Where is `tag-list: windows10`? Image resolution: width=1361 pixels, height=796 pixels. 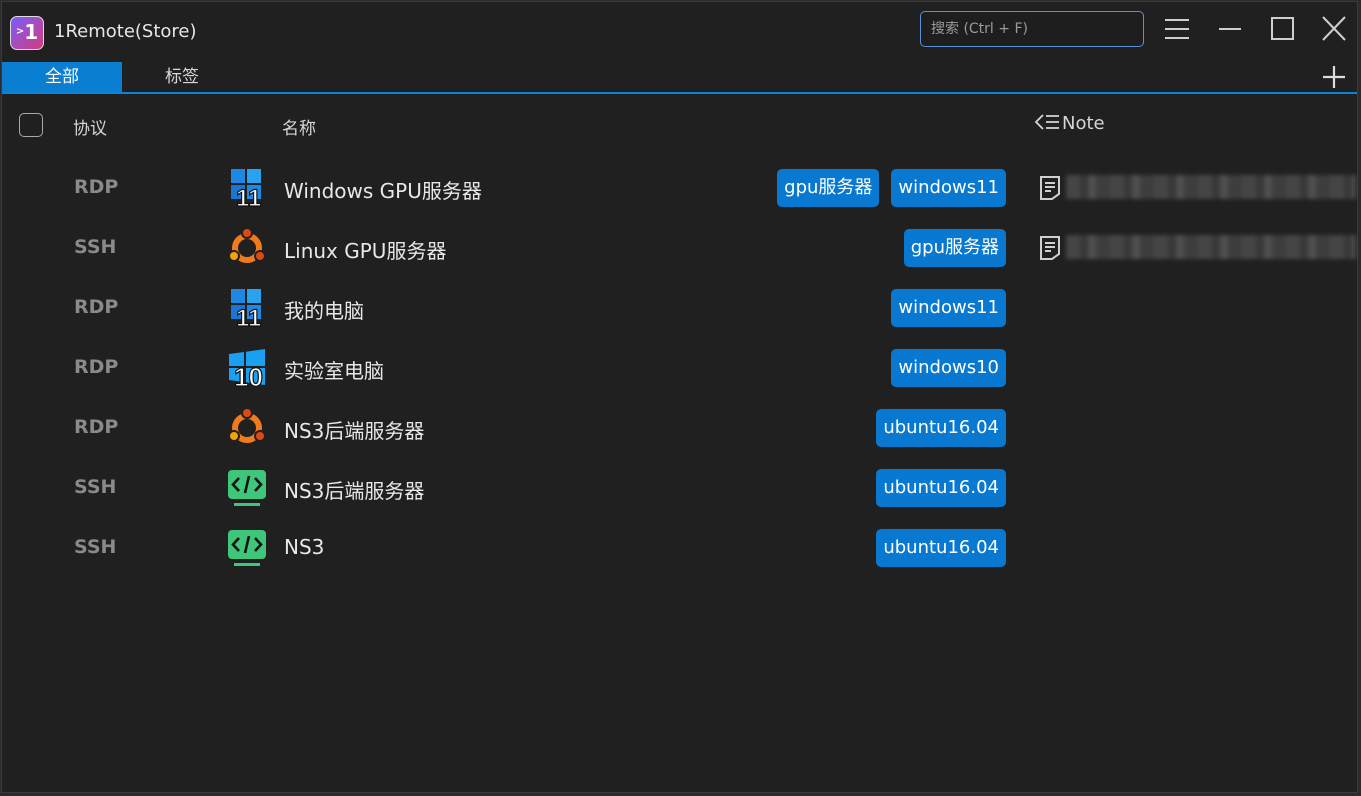 tag-list: windows10 is located at coordinates (948, 368).